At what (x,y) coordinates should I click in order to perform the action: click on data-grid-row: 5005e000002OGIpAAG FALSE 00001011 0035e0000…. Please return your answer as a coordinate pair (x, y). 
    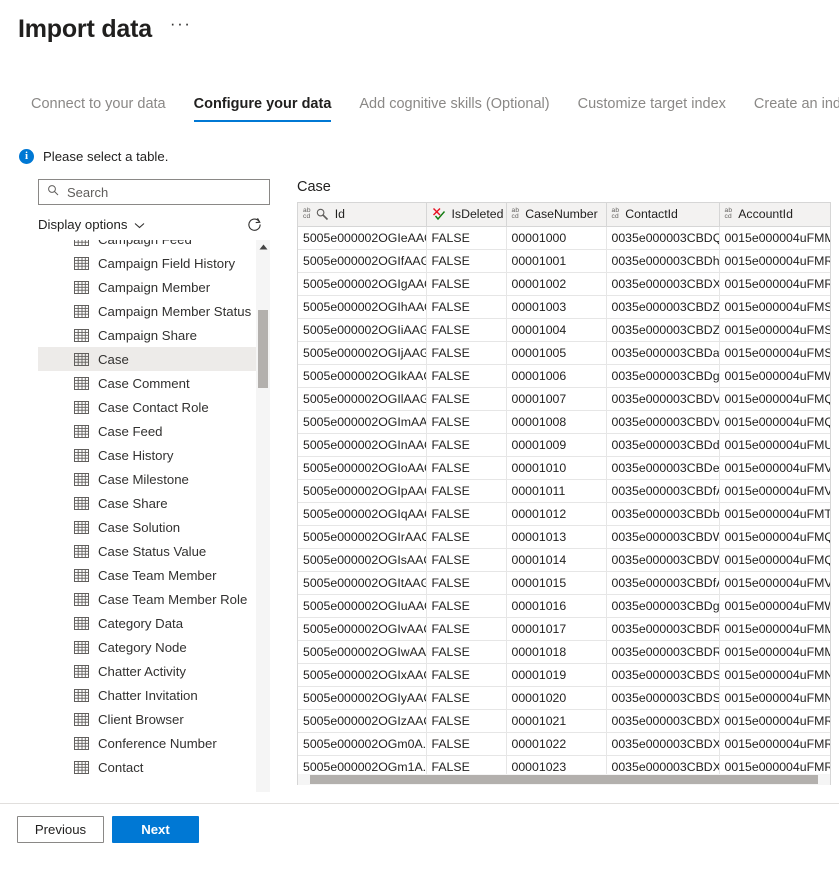
    Looking at the image, I should click on (564, 491).